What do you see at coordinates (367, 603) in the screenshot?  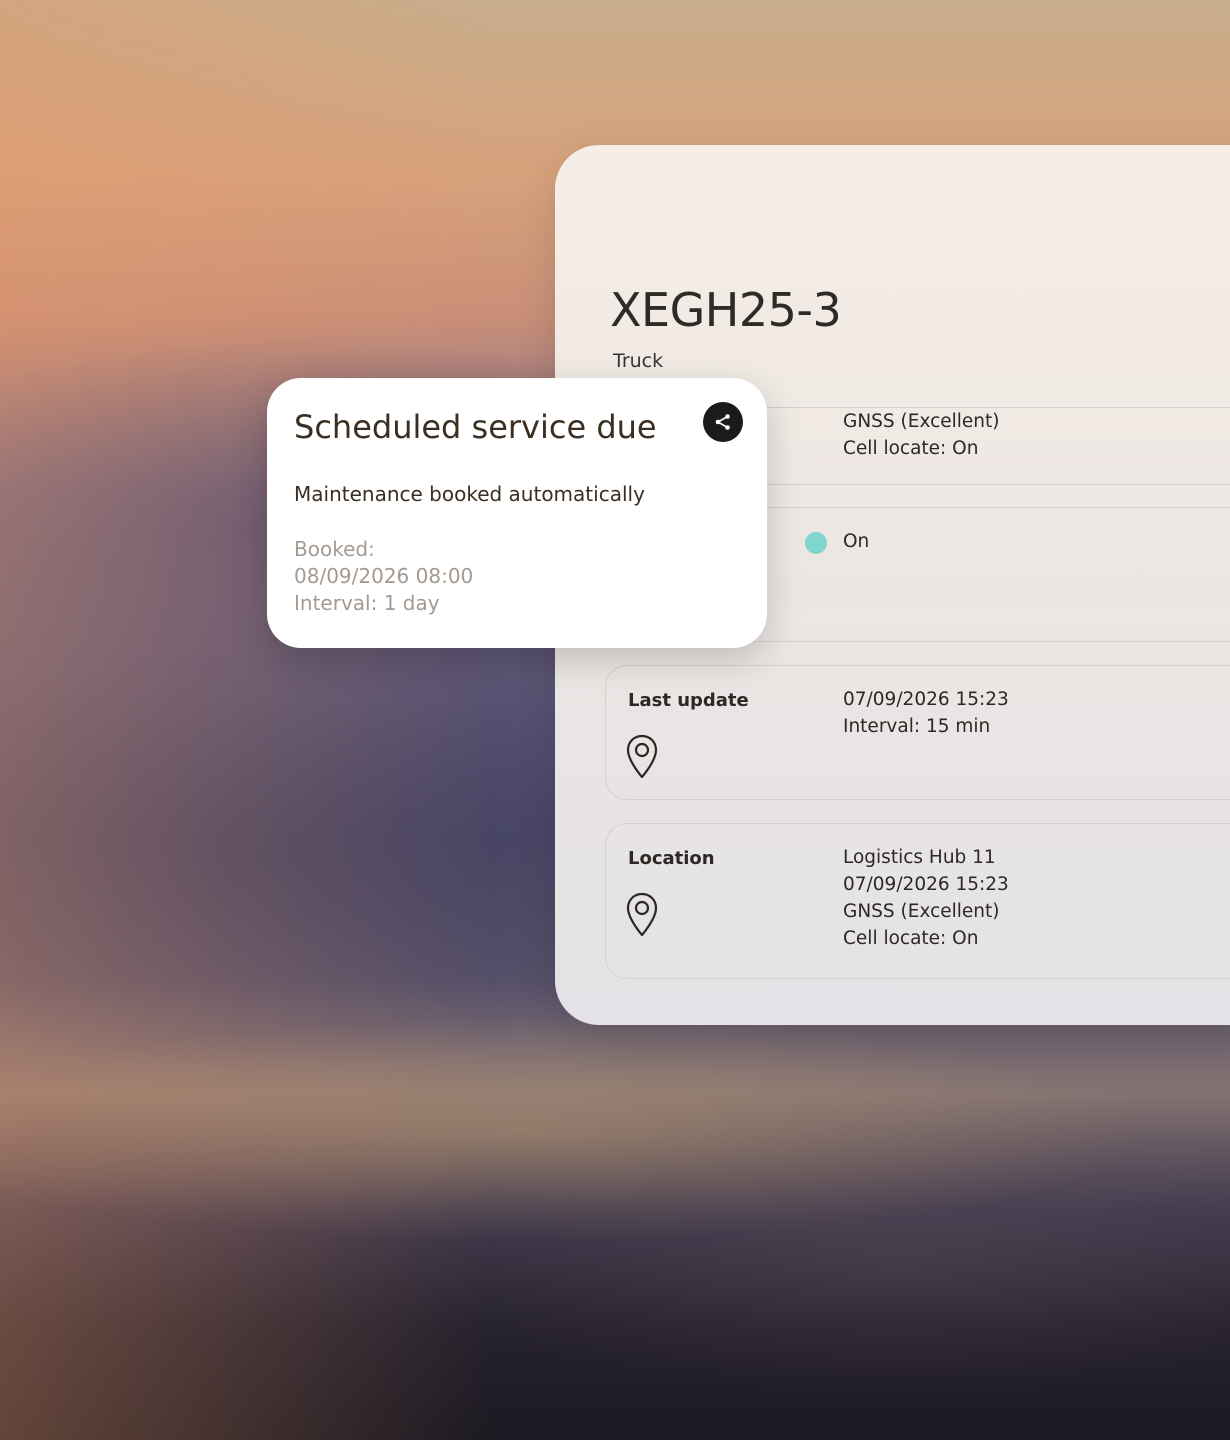 I see `service-interval: Interval: 1 day` at bounding box center [367, 603].